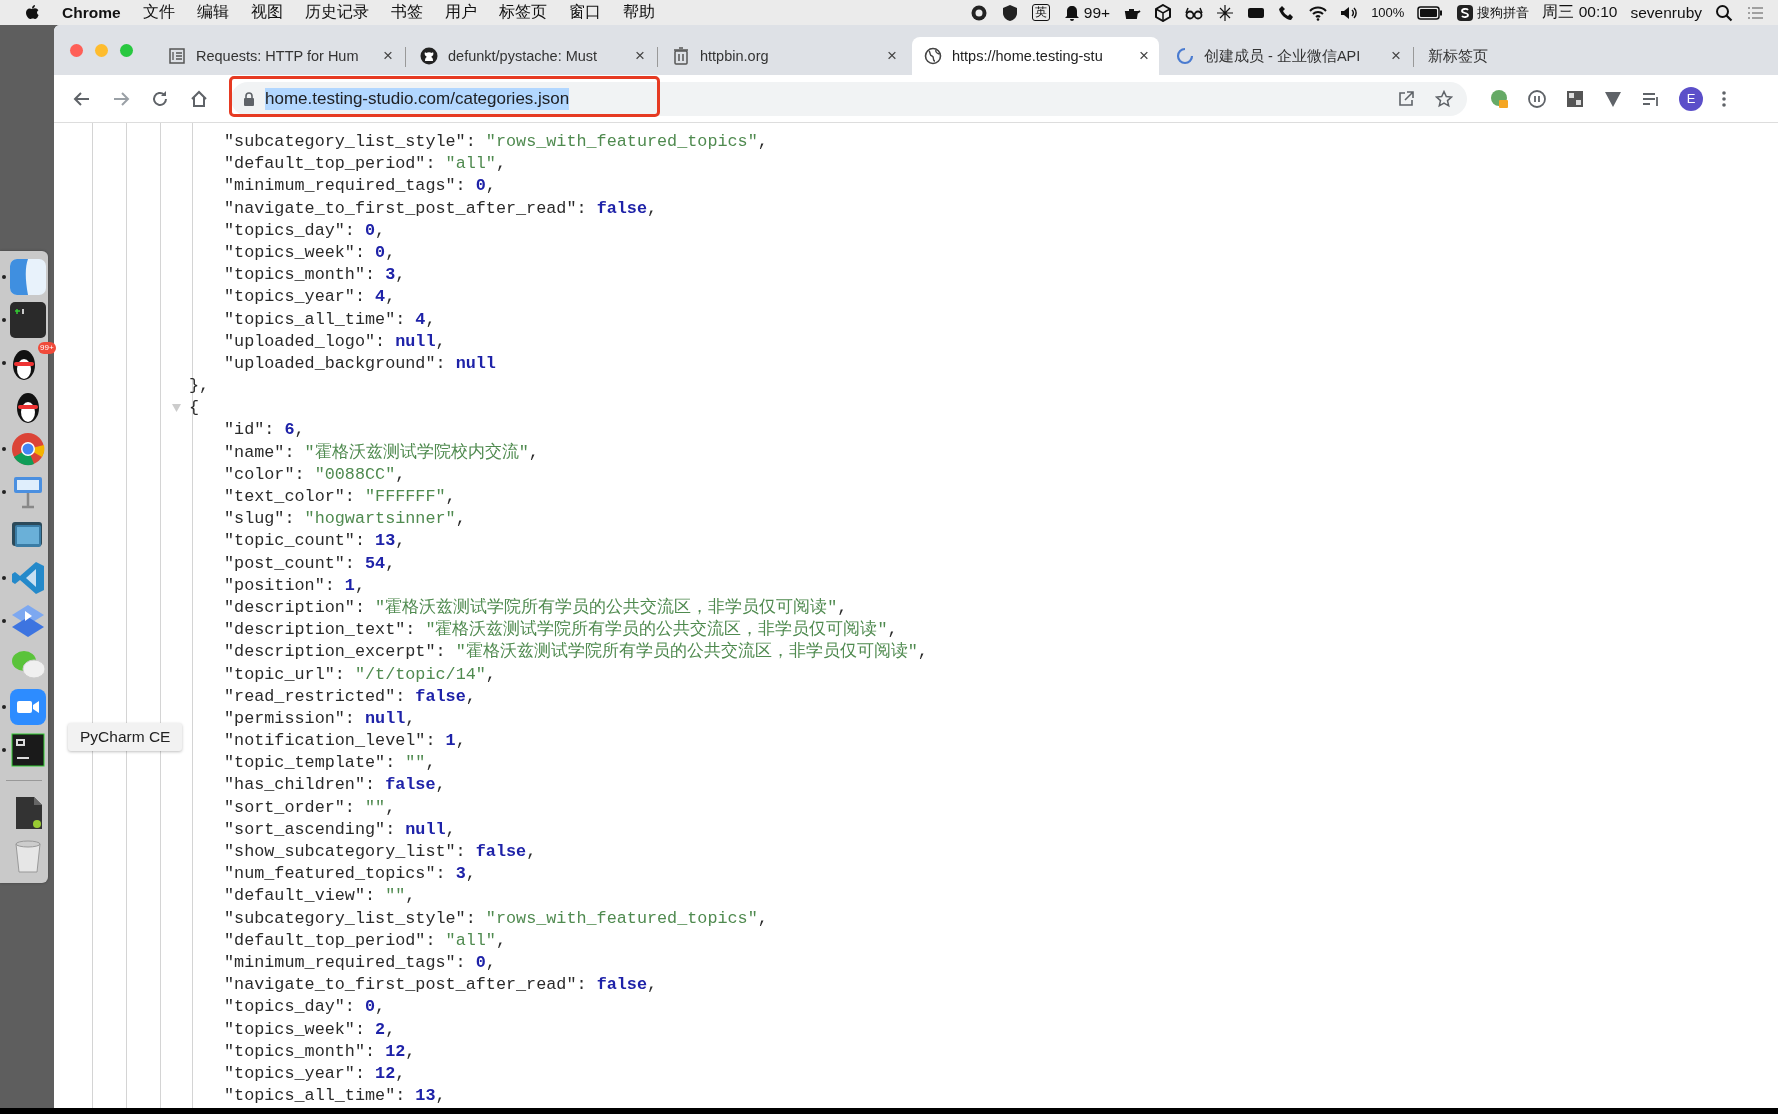  What do you see at coordinates (360, 674) in the screenshot?
I see `json-line: "topic_url": "/t/topic/14",` at bounding box center [360, 674].